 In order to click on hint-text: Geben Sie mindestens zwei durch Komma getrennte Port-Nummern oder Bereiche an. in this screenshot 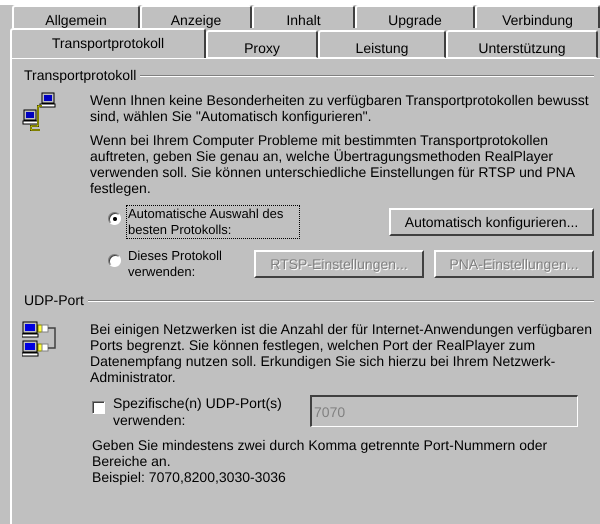, I will do `click(320, 453)`.